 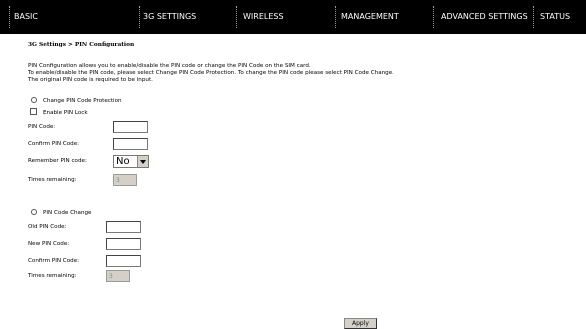 I want to click on breadcrumb: 3G Settings > PIN Configuration, so click(x=81, y=45).